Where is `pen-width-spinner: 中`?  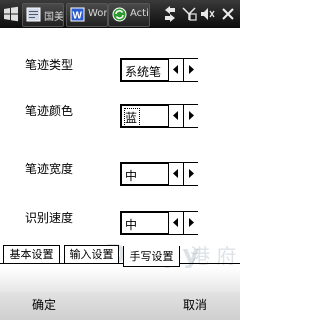 pen-width-spinner: 中 is located at coordinates (159, 174).